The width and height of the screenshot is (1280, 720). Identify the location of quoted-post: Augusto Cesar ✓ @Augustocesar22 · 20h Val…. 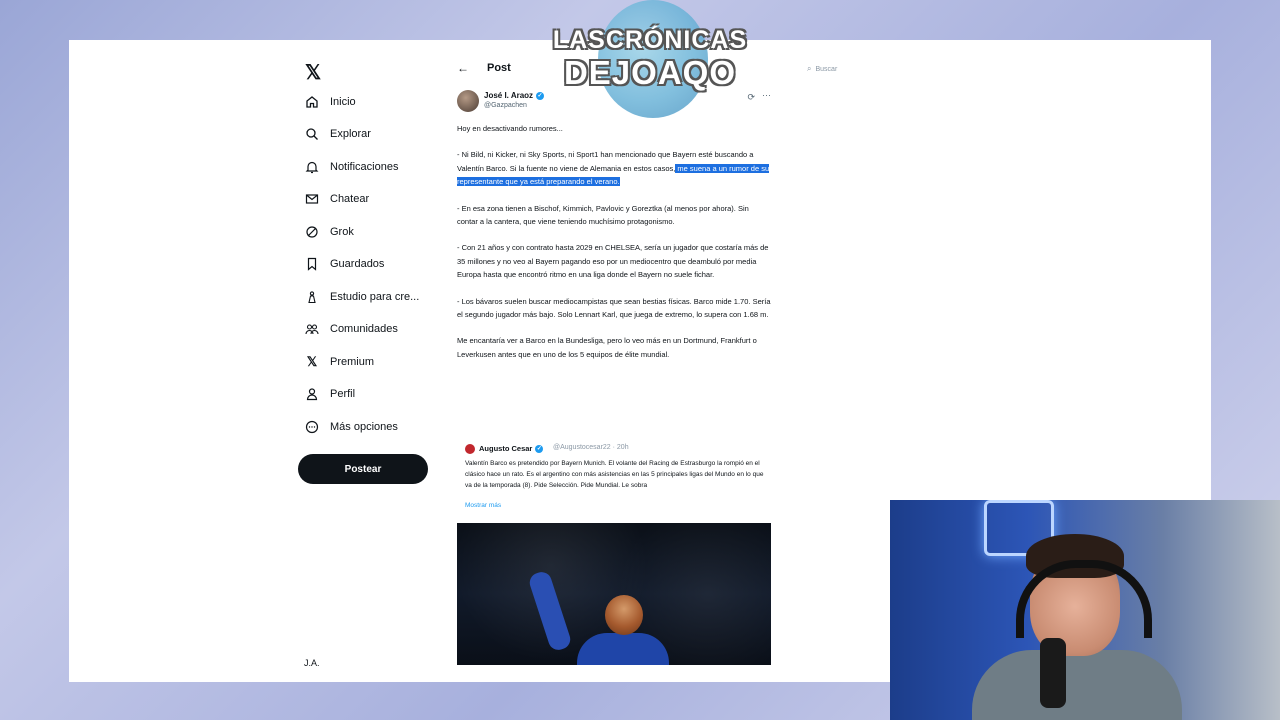
(614, 477).